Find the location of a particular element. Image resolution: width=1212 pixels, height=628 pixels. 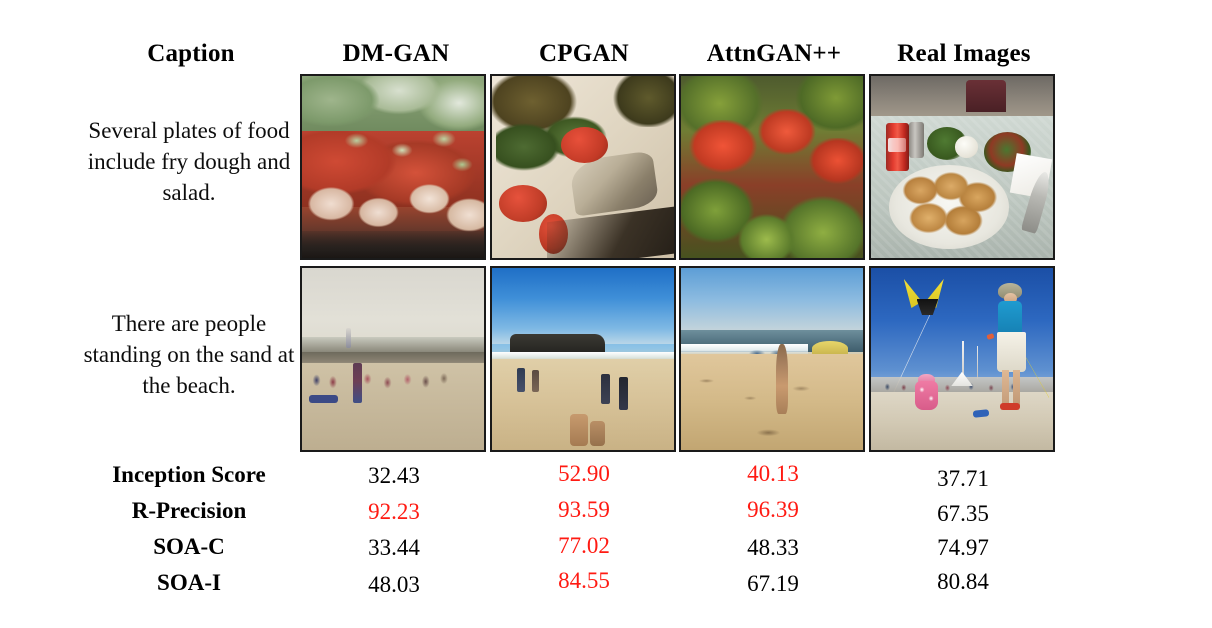

metric-value-rprecision-attngan: 96.39 is located at coordinates (773, 509).